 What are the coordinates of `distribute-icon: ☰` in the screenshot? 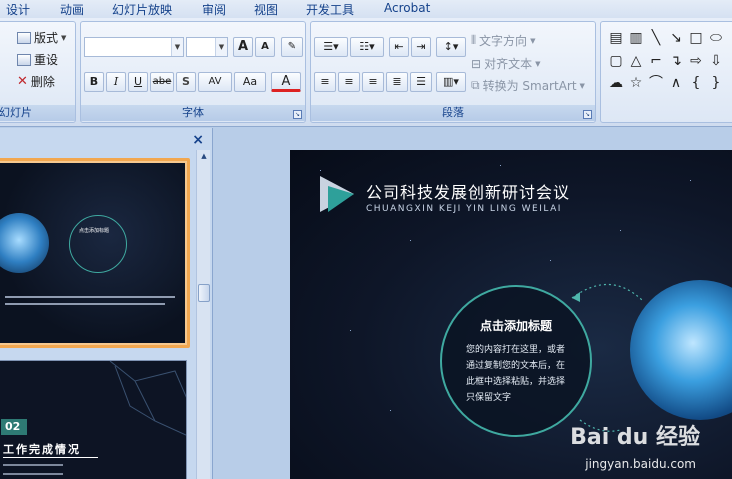 It's located at (421, 81).